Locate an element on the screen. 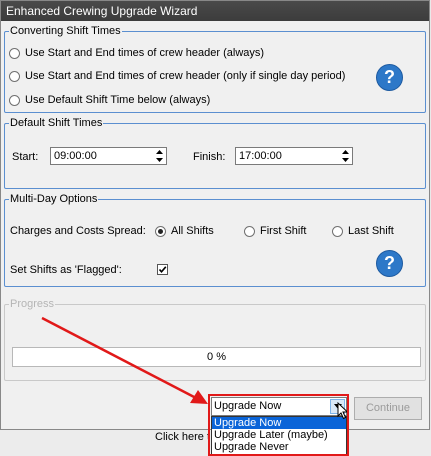  annotation-arrow-icon is located at coordinates (124, 360).